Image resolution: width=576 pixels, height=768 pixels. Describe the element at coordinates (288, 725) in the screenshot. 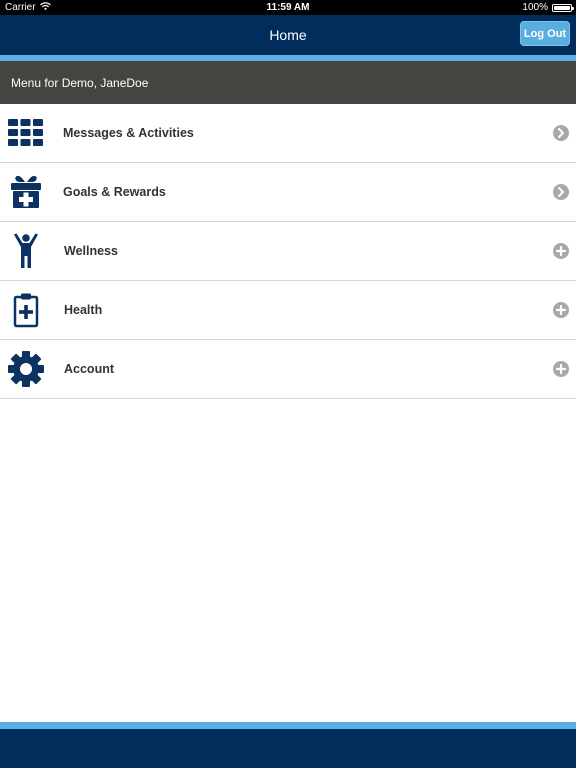

I see `footer-accent-stripe` at that location.